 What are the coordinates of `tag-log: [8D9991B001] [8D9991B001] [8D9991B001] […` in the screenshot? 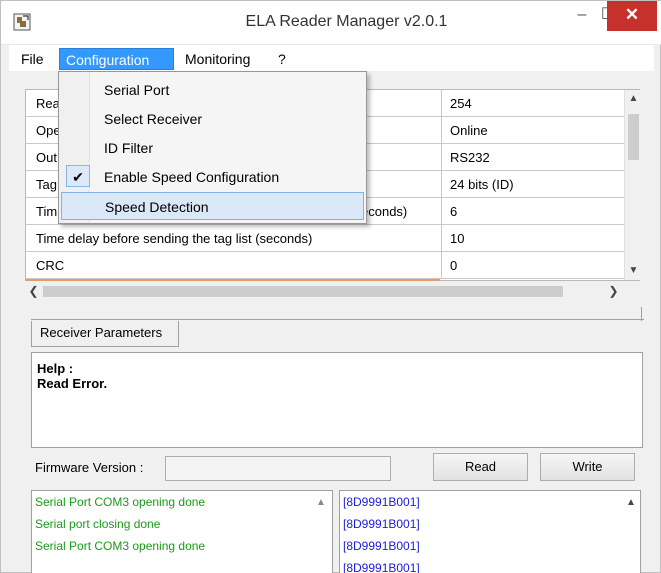 It's located at (490, 531).